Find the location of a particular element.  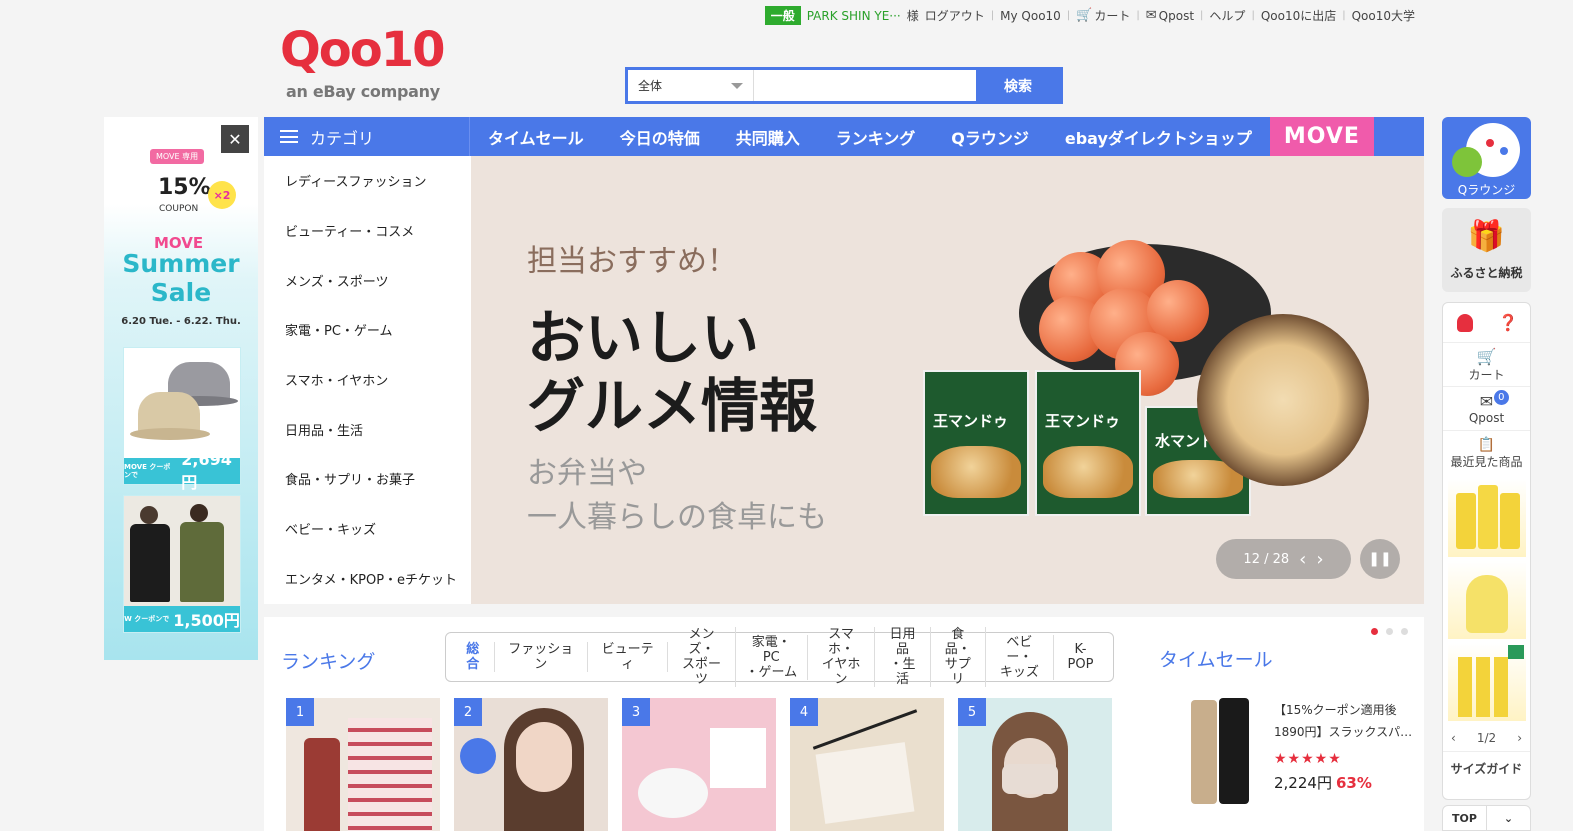

ad-product-card: MOVE クーポンで 2,694円 is located at coordinates (182, 419).